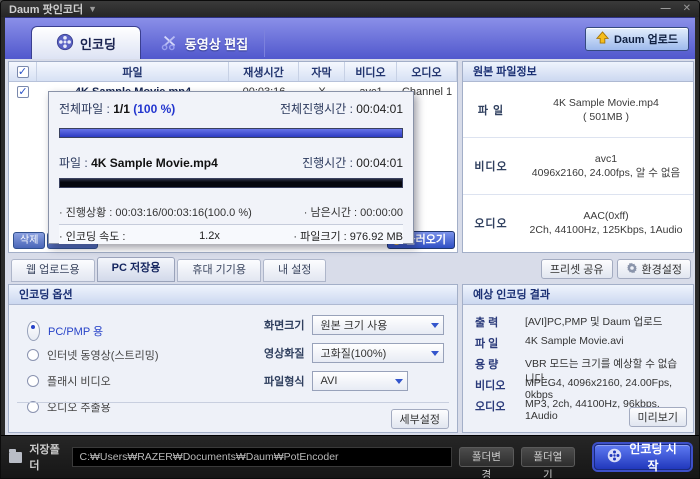 This screenshot has height=479, width=700. I want to click on source-file-value: 4K Sample Movie.mp4 ( 501MB ), so click(606, 109).